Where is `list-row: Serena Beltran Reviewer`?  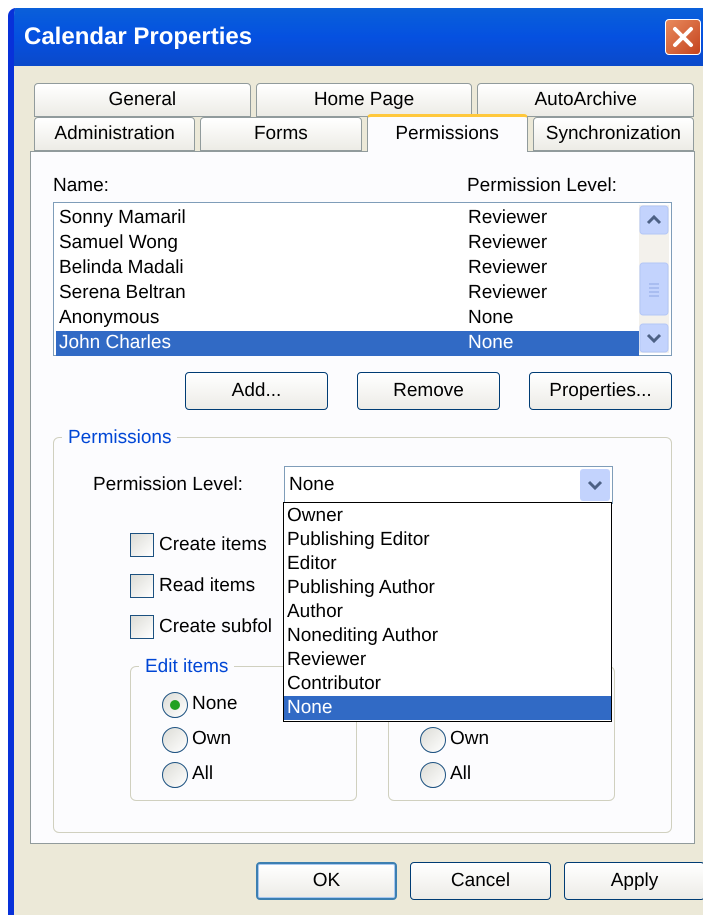 list-row: Serena Beltran Reviewer is located at coordinates (347, 293).